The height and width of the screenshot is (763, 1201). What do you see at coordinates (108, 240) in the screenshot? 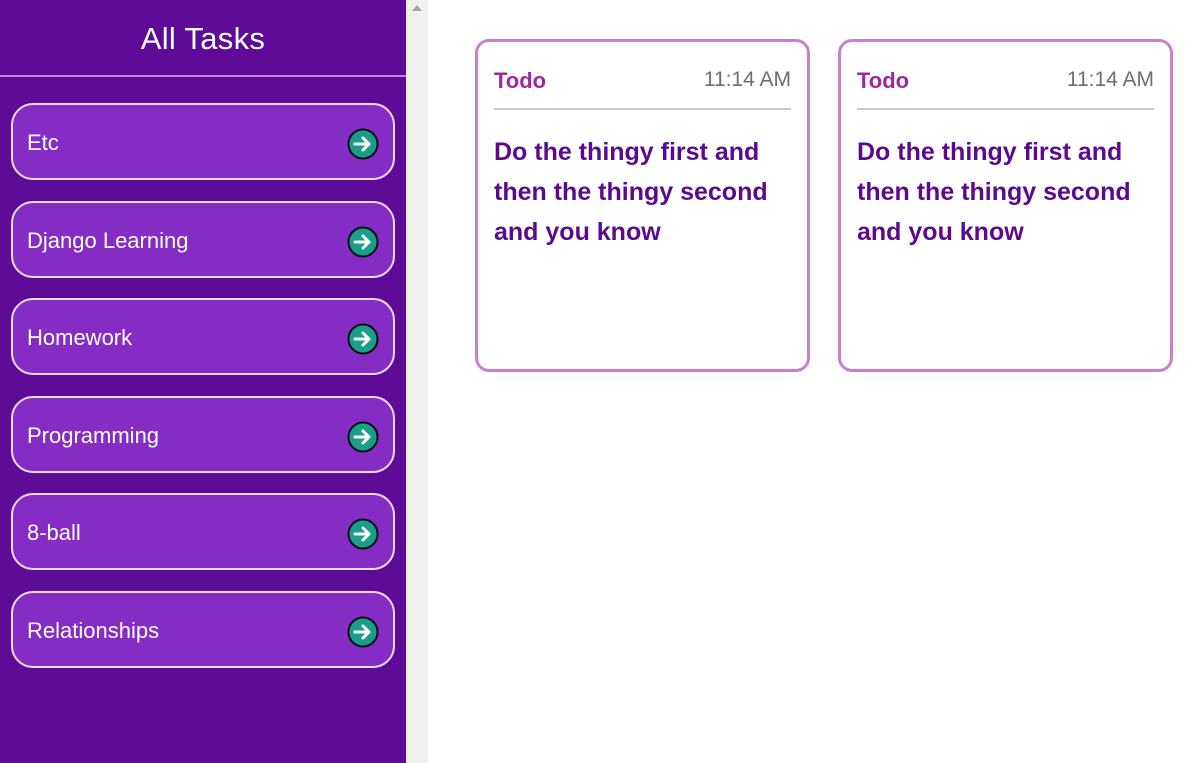
I see `sidebar-item-label: Django Learning` at bounding box center [108, 240].